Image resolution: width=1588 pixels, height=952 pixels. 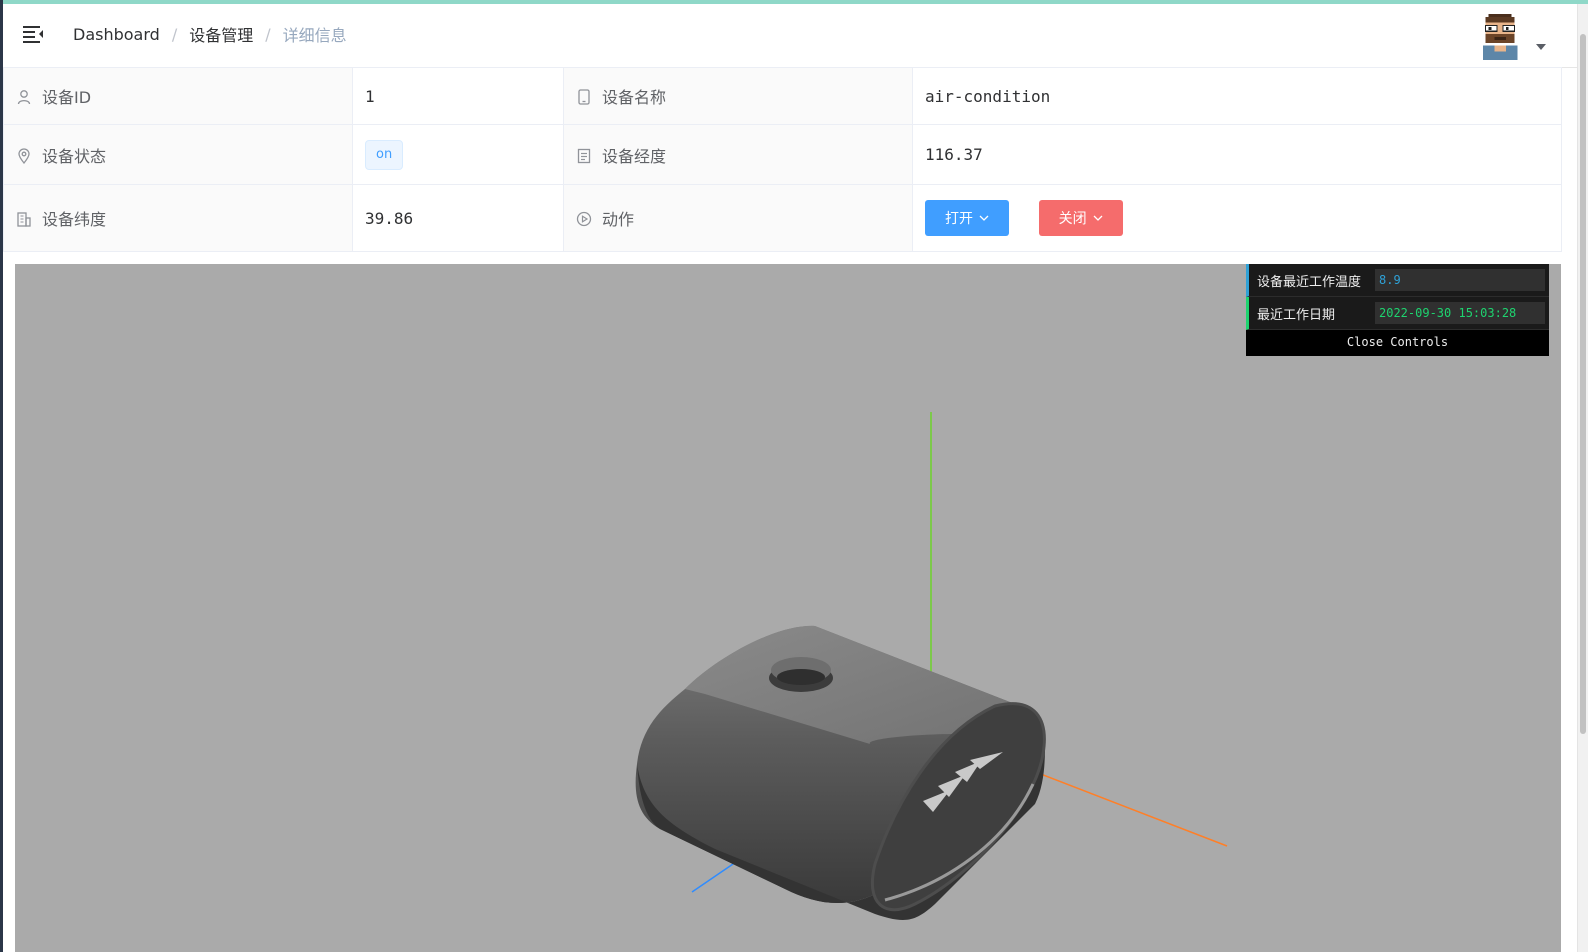 What do you see at coordinates (634, 97) in the screenshot?
I see `device-name-label: 设备名称` at bounding box center [634, 97].